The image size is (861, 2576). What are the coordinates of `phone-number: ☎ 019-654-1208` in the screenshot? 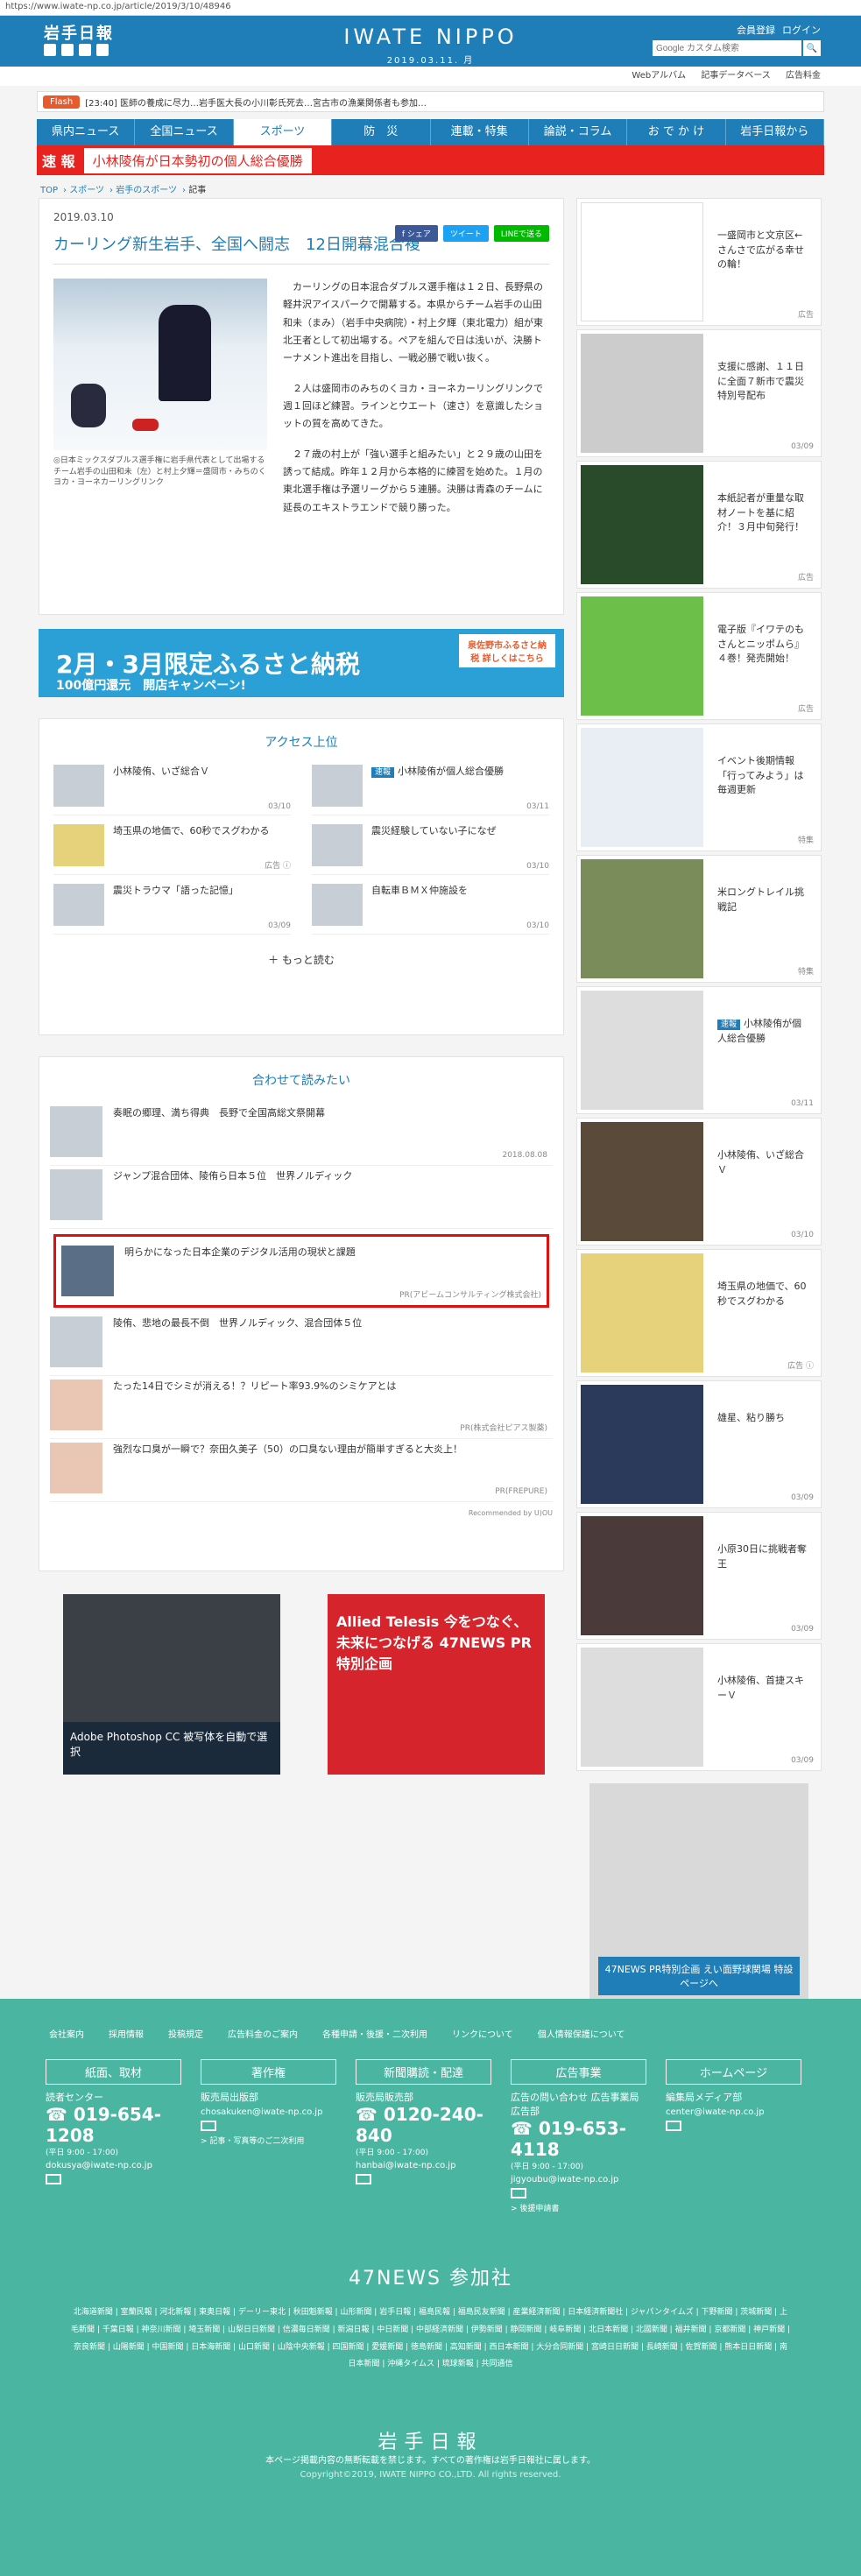 It's located at (114, 2125).